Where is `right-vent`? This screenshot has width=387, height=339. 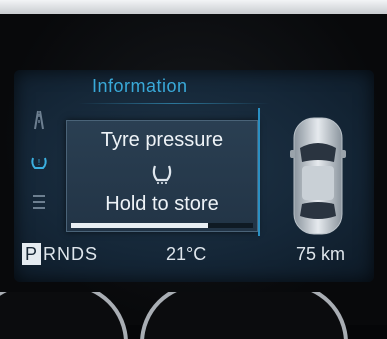 right-vent is located at coordinates (244, 315).